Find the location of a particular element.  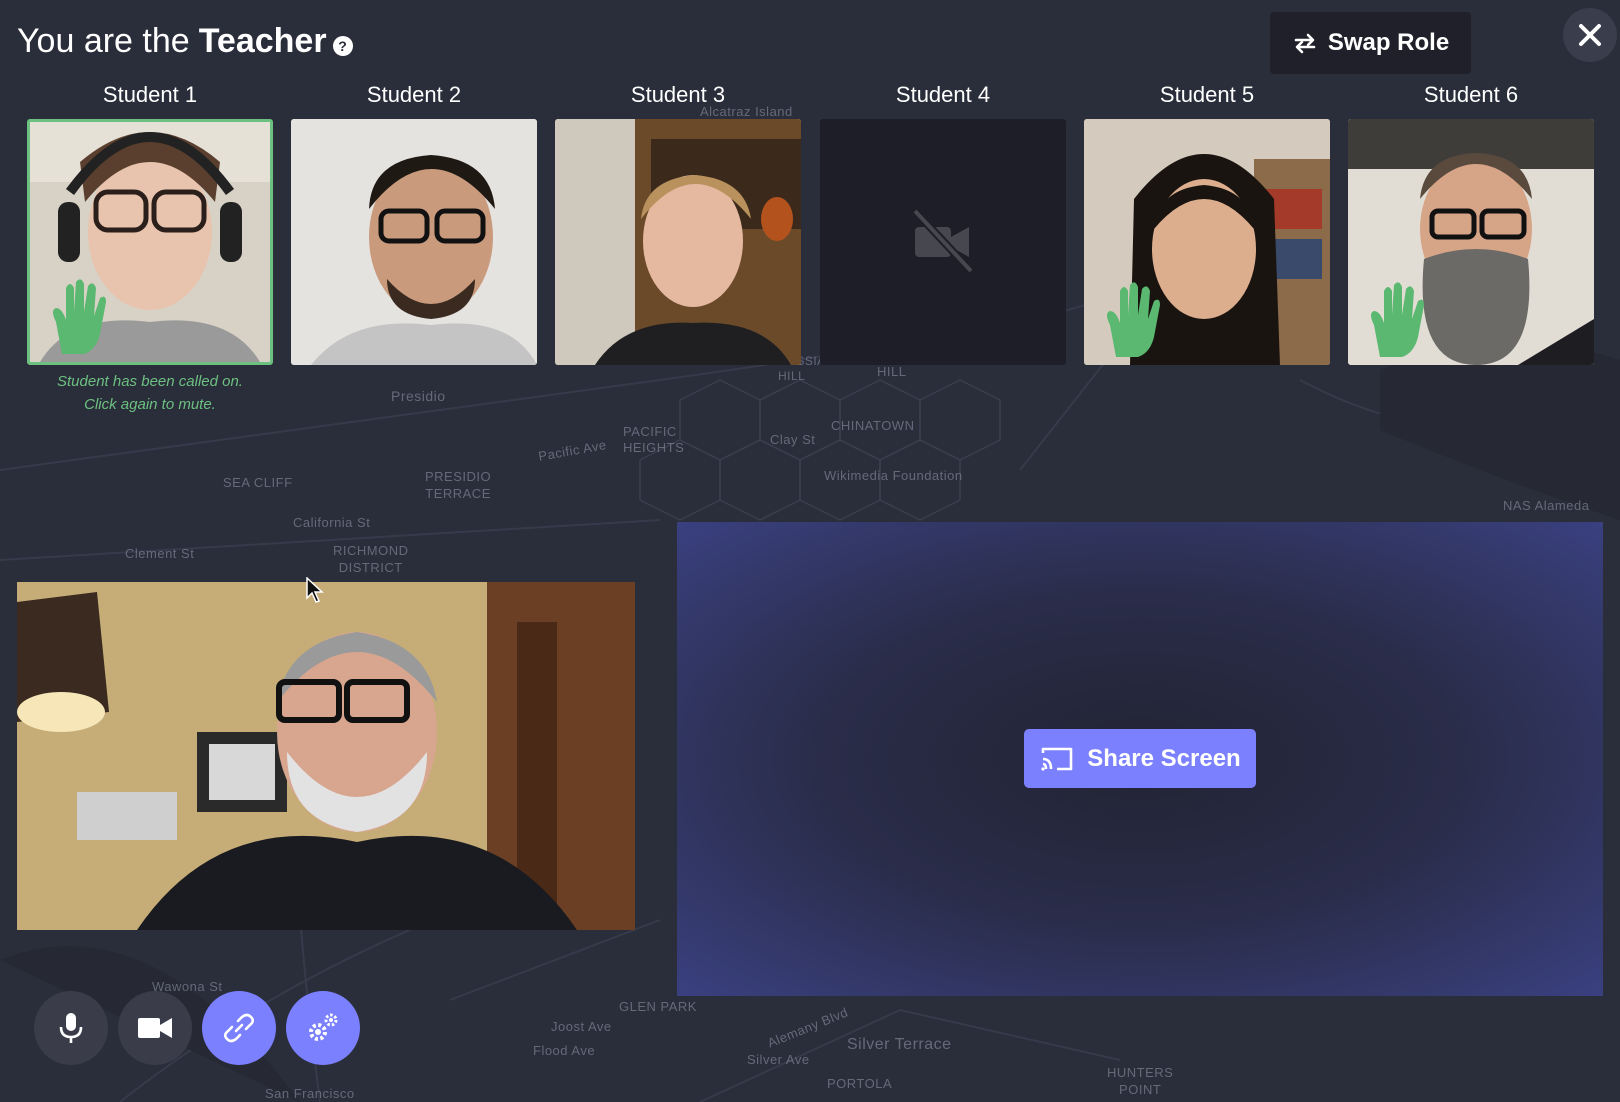

link-icon is located at coordinates (239, 1028).